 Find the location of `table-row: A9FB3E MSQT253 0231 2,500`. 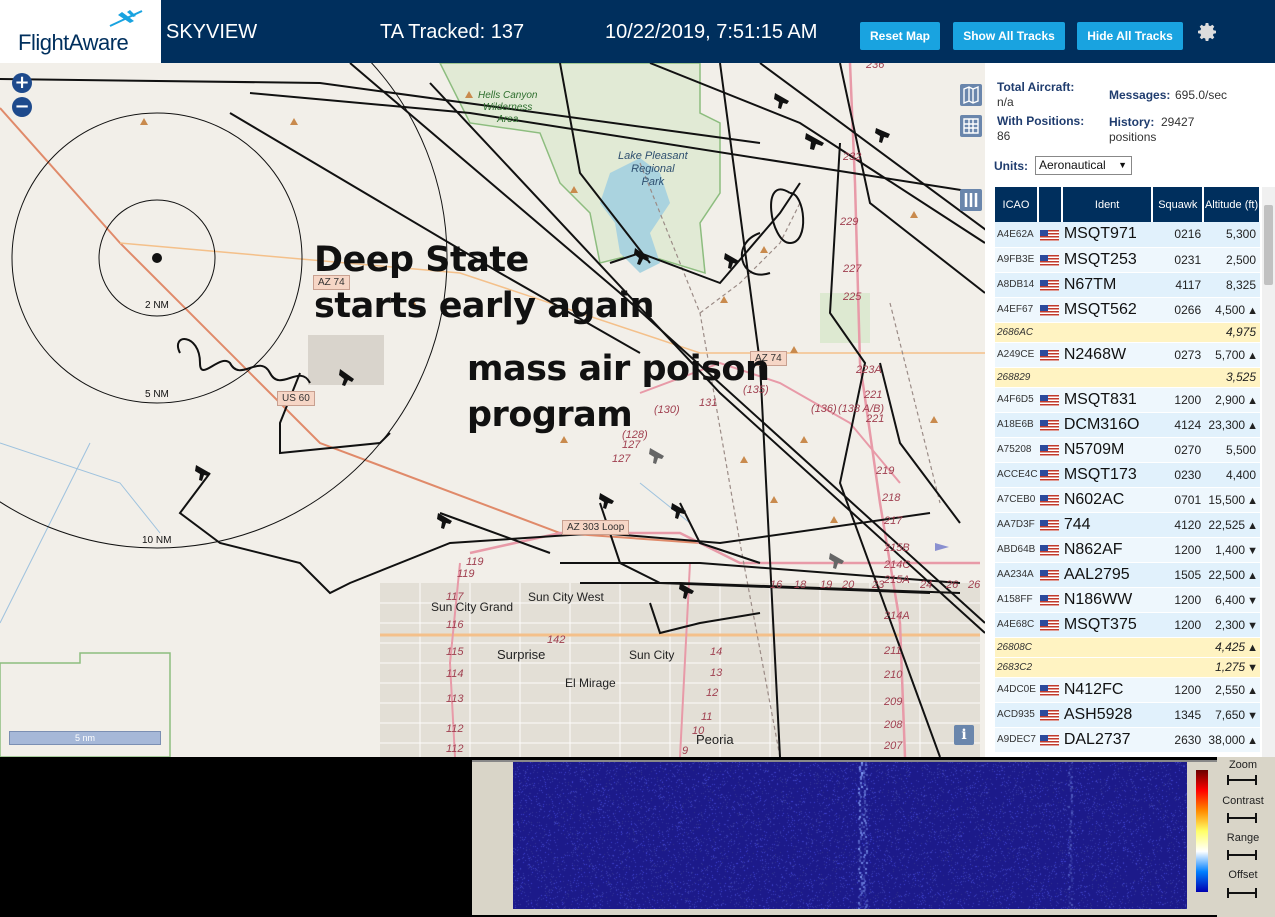

table-row: A9FB3E MSQT253 0231 2,500 is located at coordinates (1127, 260).